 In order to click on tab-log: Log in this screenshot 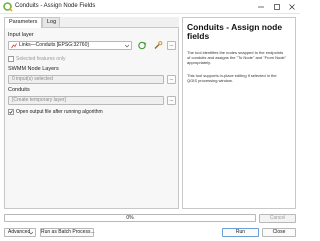, I will do `click(51, 22)`.